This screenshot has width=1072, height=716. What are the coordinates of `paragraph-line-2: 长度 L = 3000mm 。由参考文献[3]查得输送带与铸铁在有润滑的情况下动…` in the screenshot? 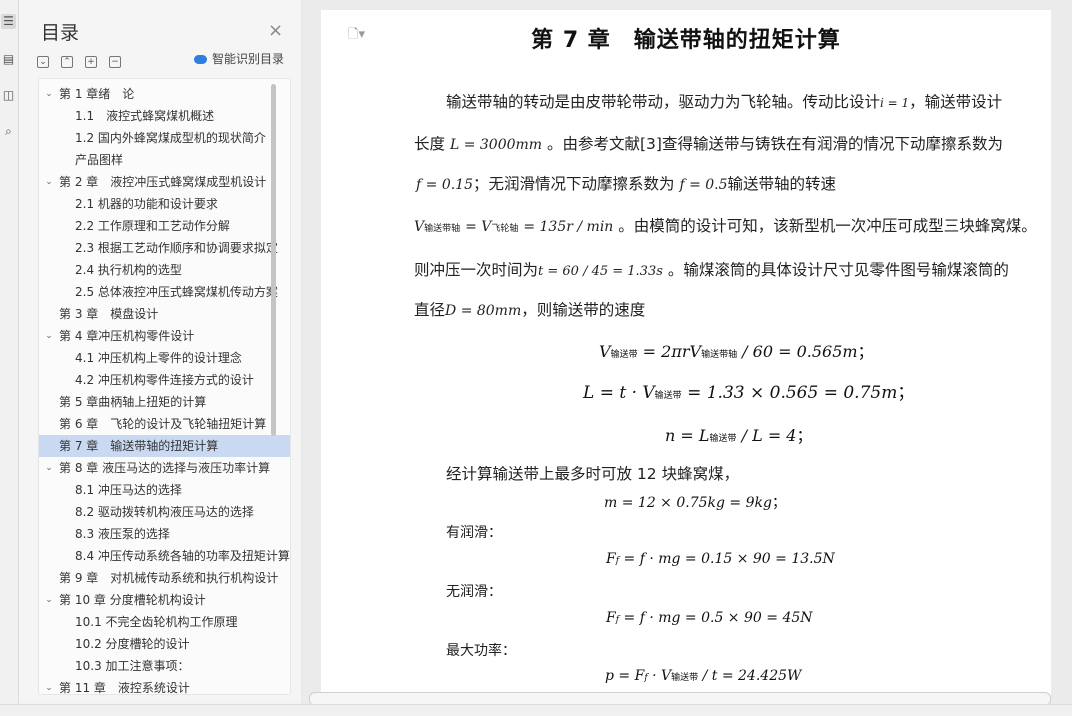 It's located at (708, 144).